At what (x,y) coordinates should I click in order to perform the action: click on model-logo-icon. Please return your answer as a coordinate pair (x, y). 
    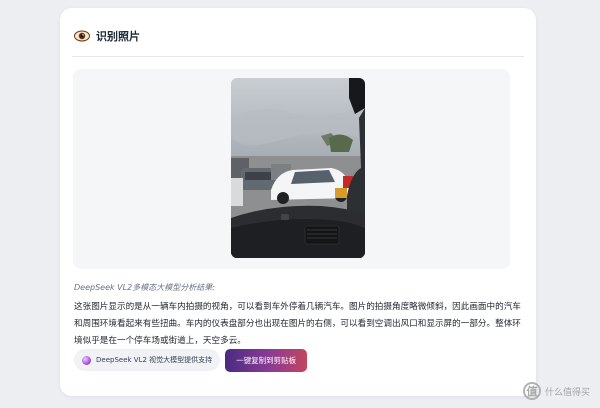
    Looking at the image, I should click on (86, 360).